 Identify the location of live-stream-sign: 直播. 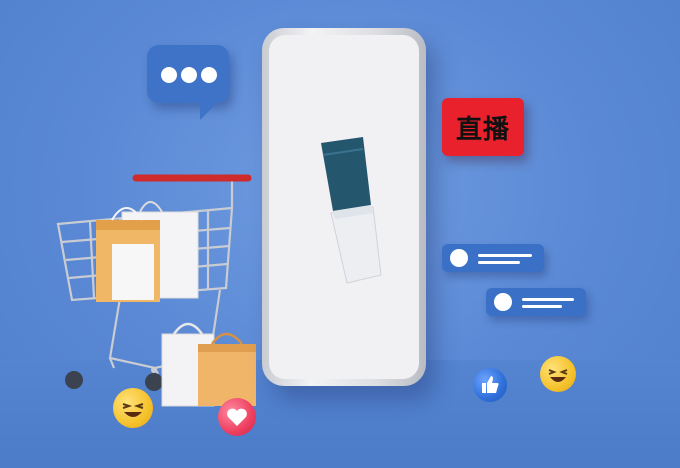
(483, 127).